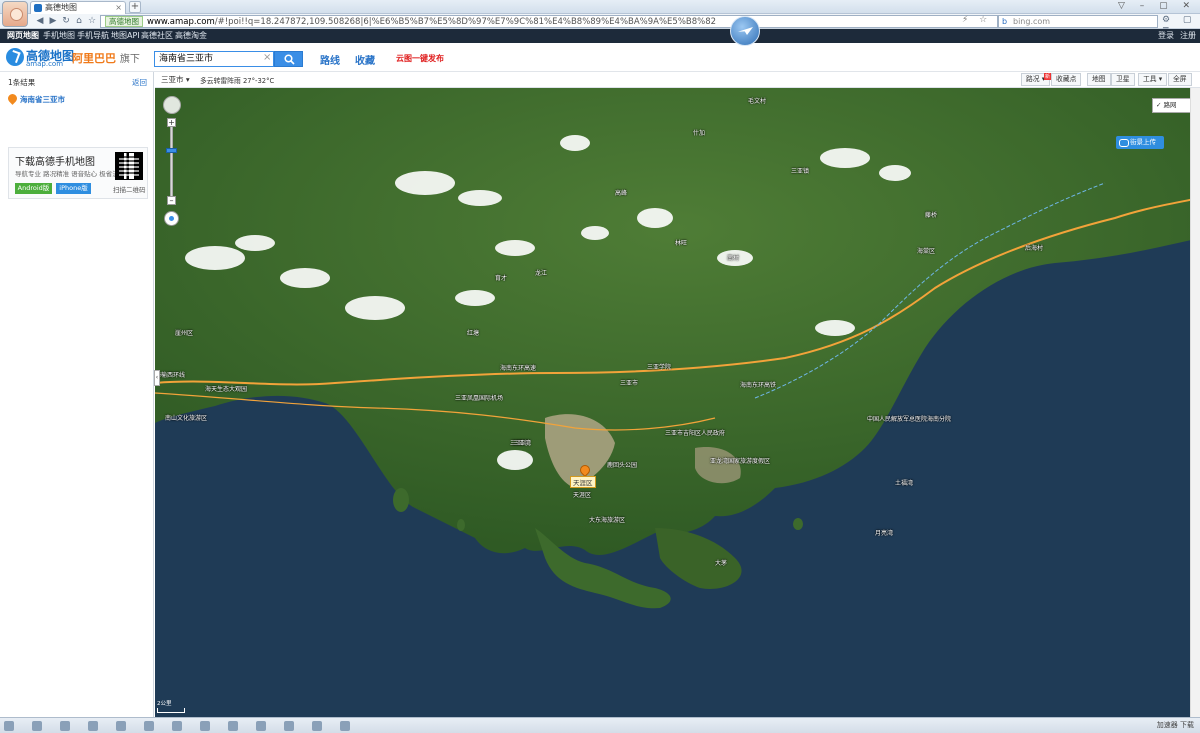 Image resolution: width=1200 pixels, height=733 pixels. What do you see at coordinates (1180, 79) in the screenshot?
I see `fullscreen-button: 全屏` at bounding box center [1180, 79].